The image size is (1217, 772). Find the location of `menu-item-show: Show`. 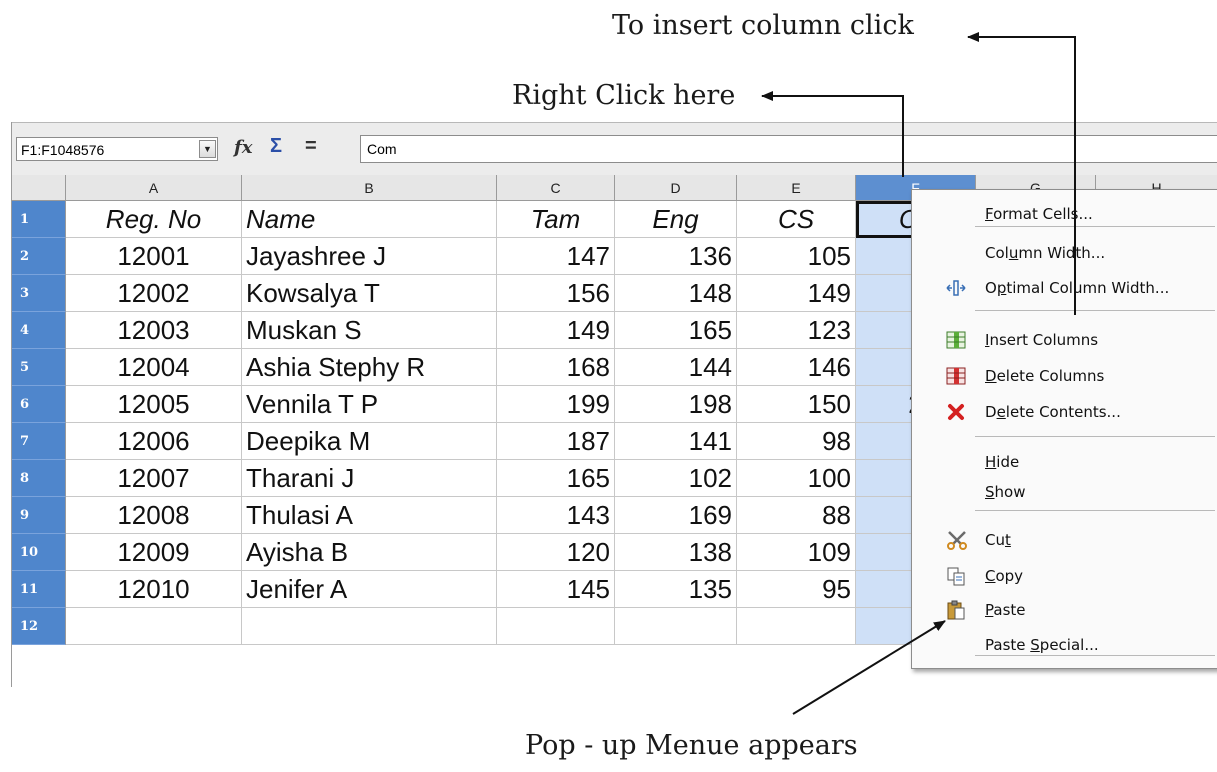

menu-item-show: Show is located at coordinates (1064, 492).